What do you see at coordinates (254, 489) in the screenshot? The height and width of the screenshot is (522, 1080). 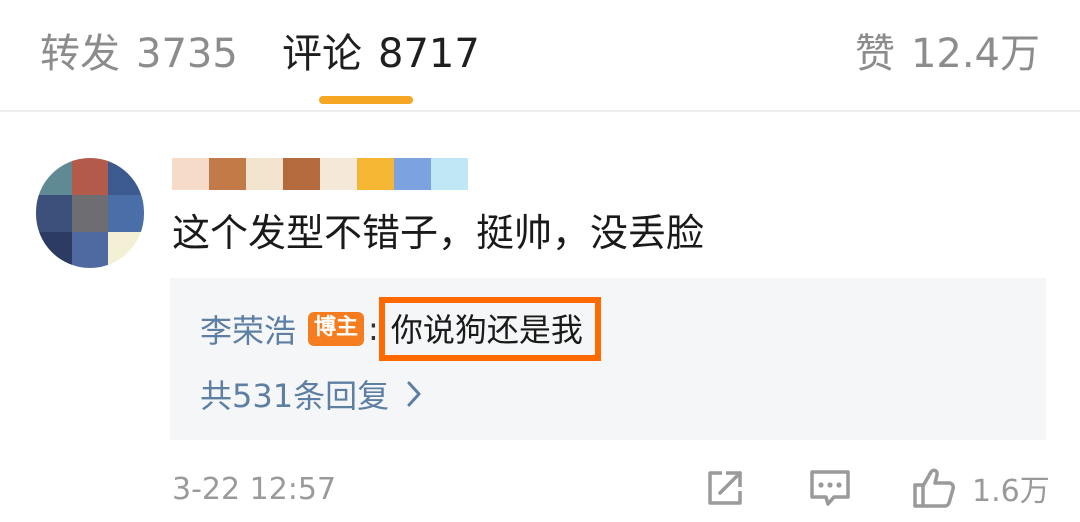 I see `timestamp: 3-22 12:57` at bounding box center [254, 489].